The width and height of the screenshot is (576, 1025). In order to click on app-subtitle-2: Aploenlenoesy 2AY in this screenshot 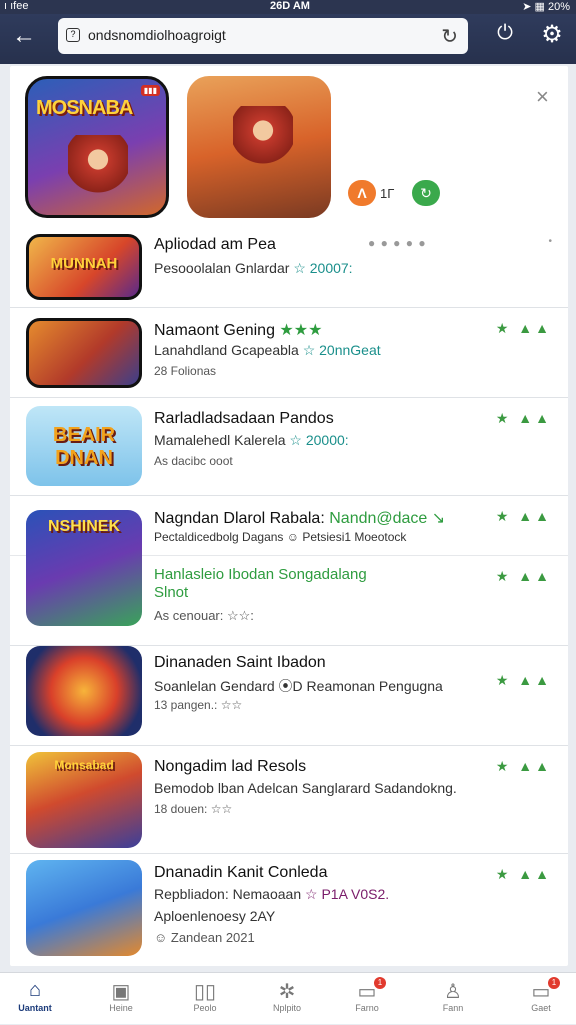, I will do `click(215, 916)`.